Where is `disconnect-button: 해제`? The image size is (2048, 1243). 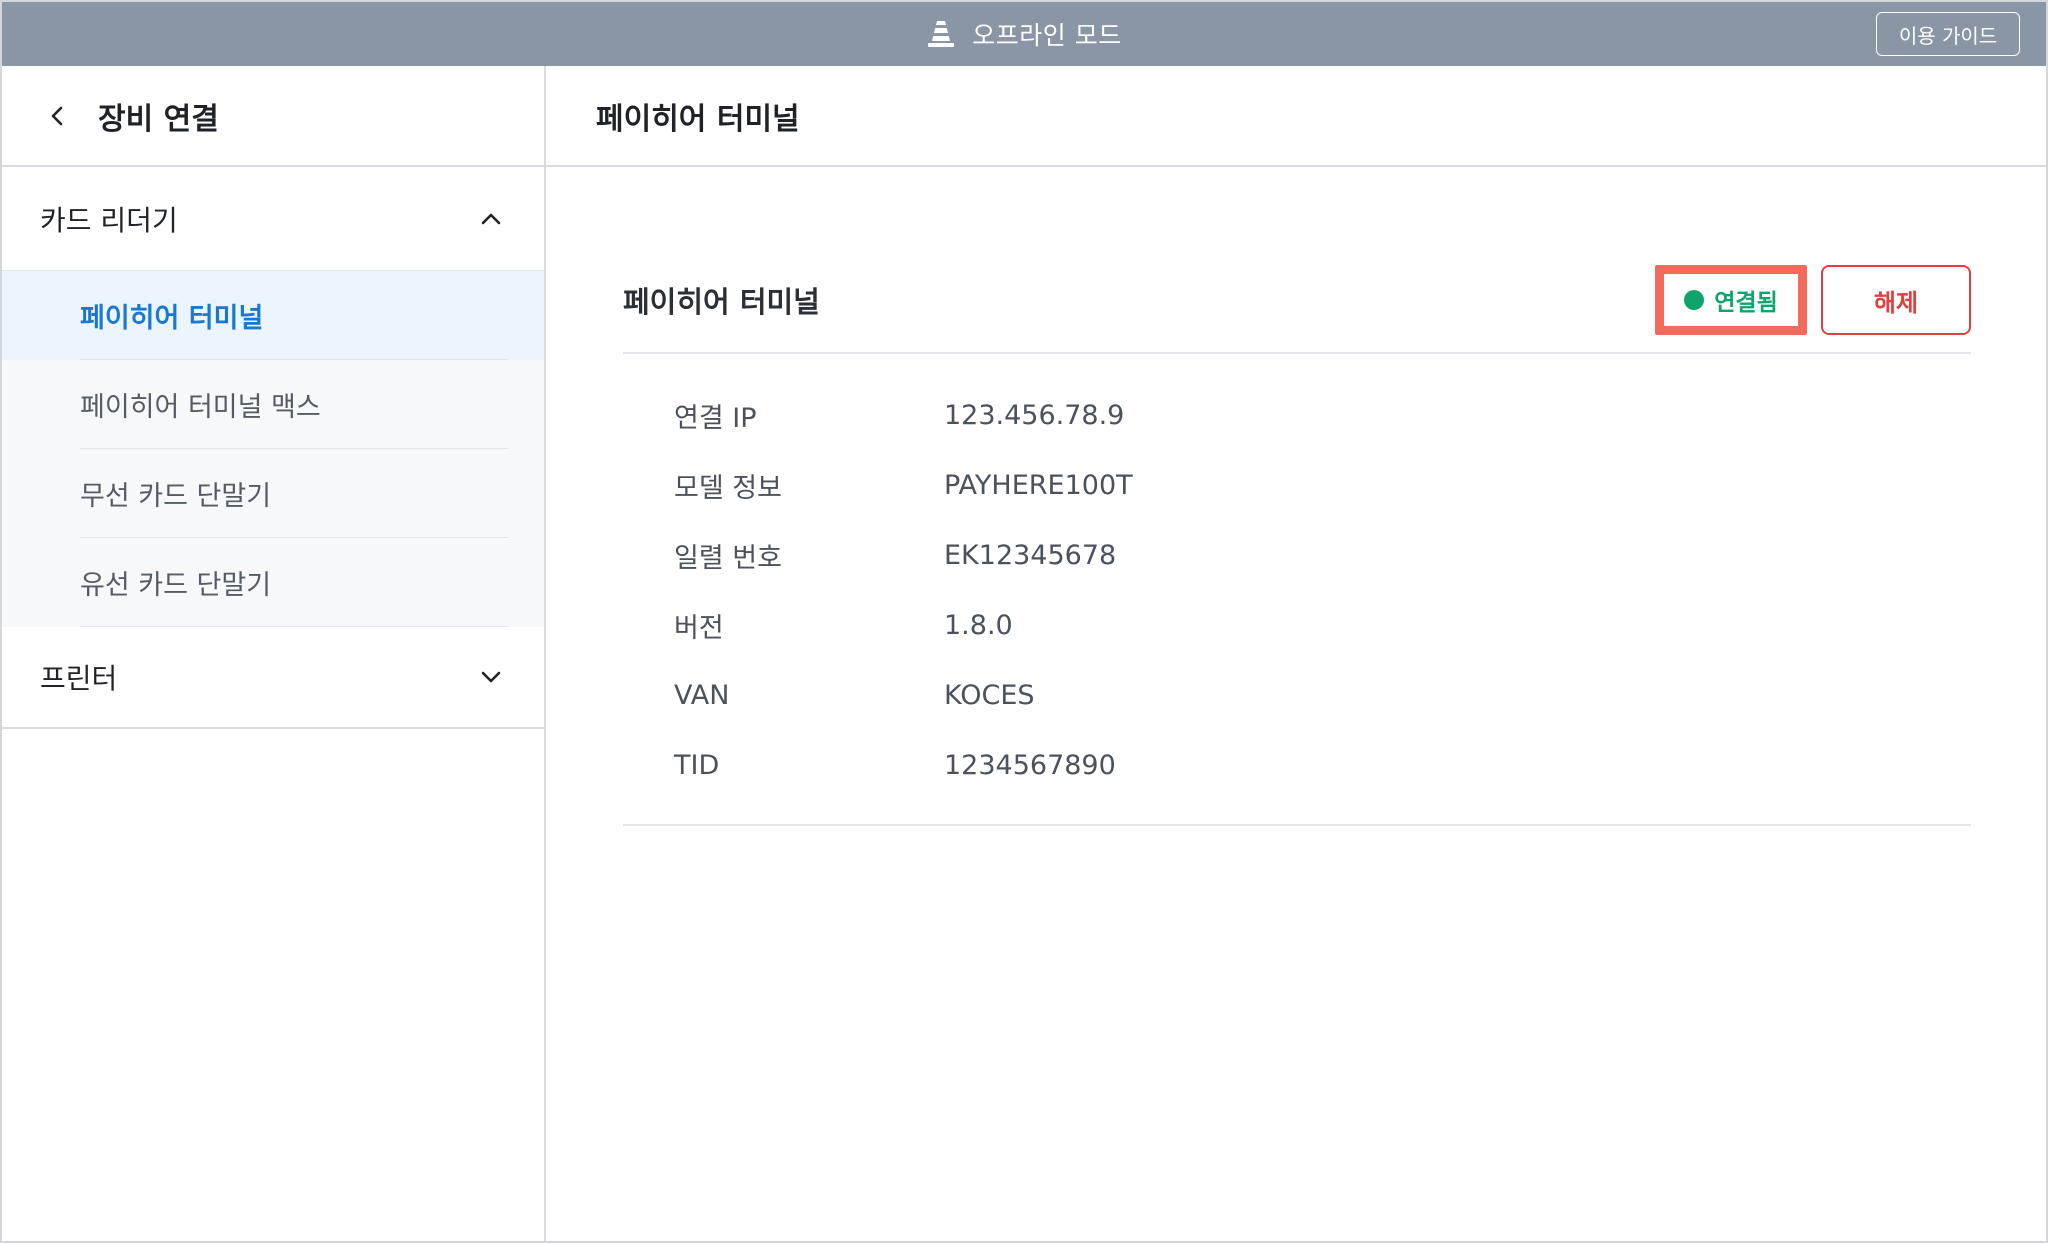 disconnect-button: 해제 is located at coordinates (1896, 300).